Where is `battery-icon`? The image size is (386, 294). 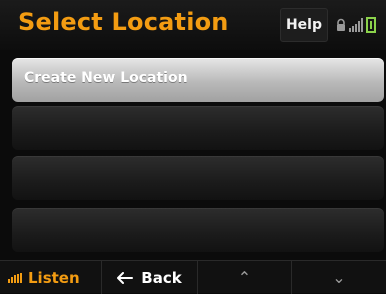 battery-icon is located at coordinates (371, 25).